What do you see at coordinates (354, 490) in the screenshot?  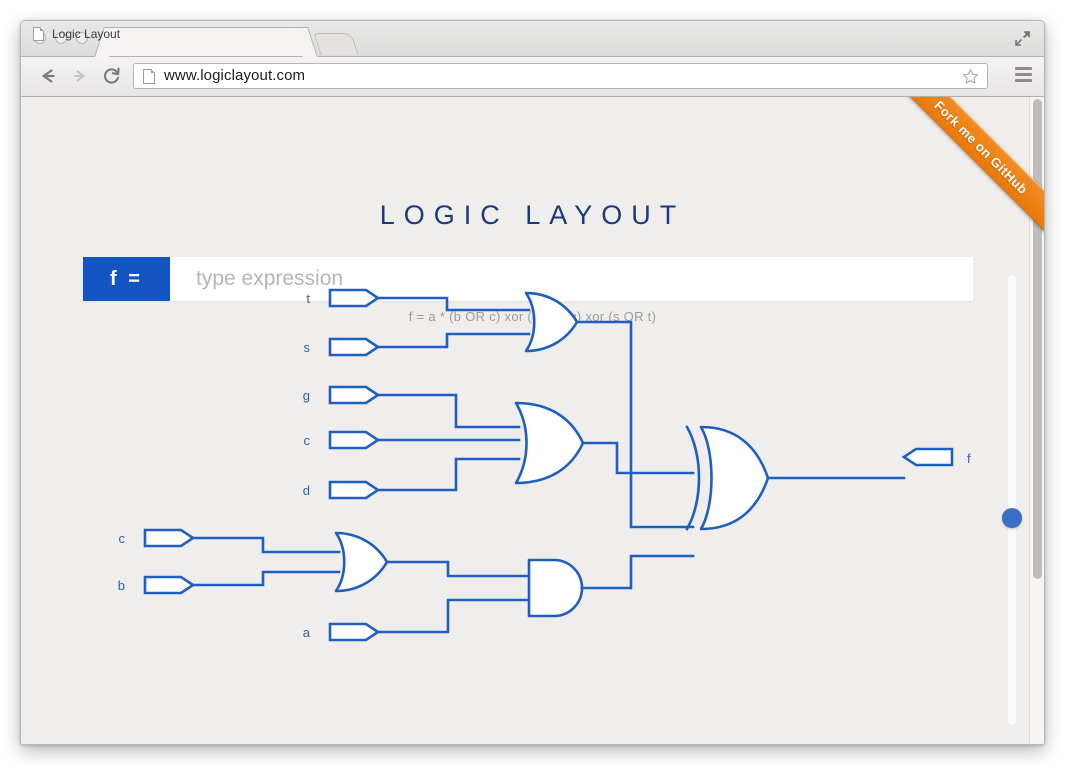 I see `input-pin-d` at bounding box center [354, 490].